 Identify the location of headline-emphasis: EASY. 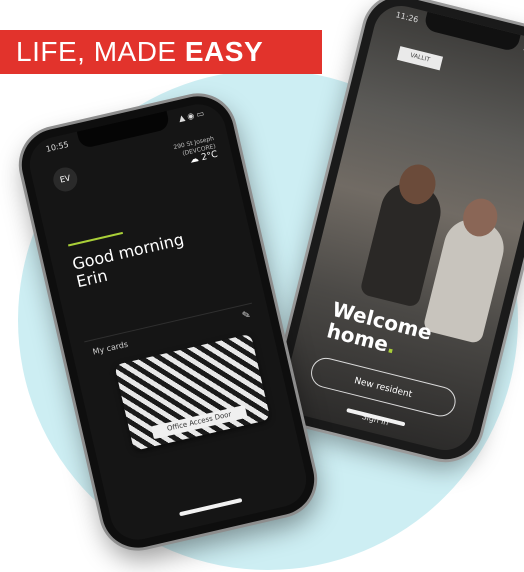
(224, 51).